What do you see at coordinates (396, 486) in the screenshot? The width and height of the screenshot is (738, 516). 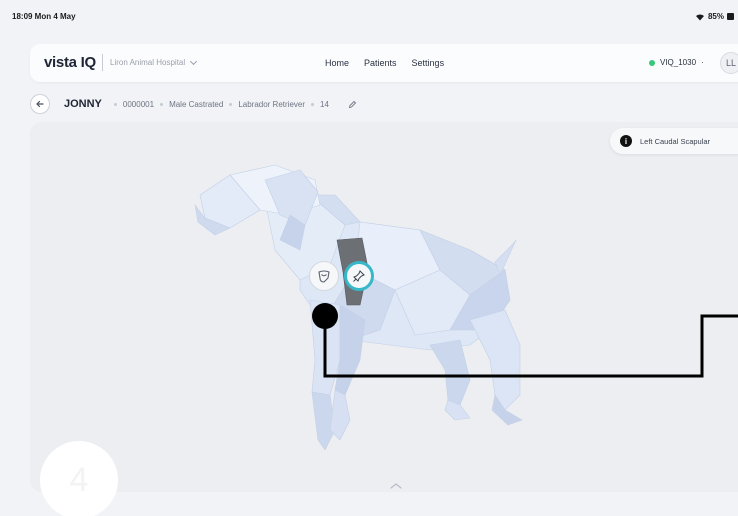 I see `chevron-up-icon` at bounding box center [396, 486].